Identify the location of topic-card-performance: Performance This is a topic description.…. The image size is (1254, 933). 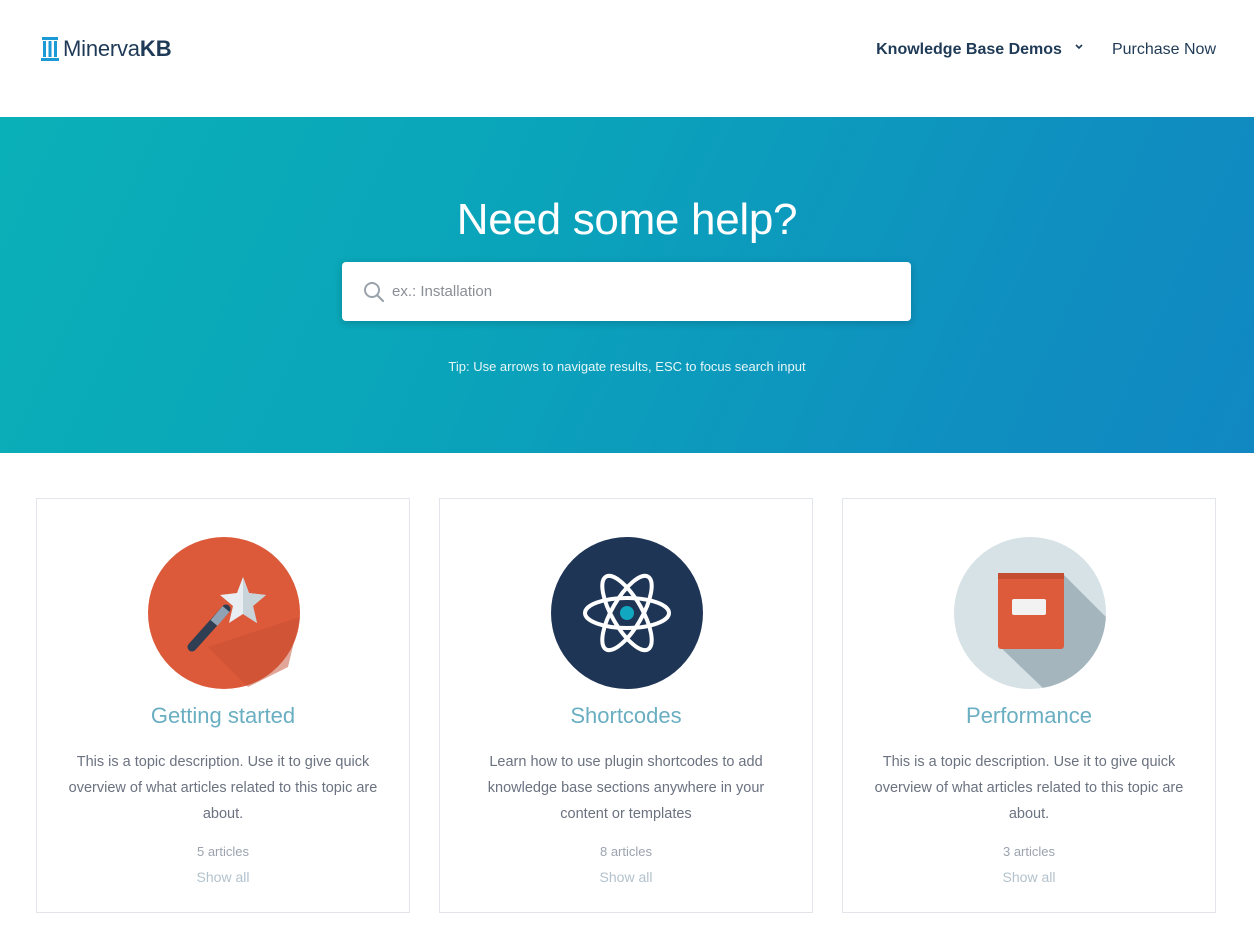
(1029, 705).